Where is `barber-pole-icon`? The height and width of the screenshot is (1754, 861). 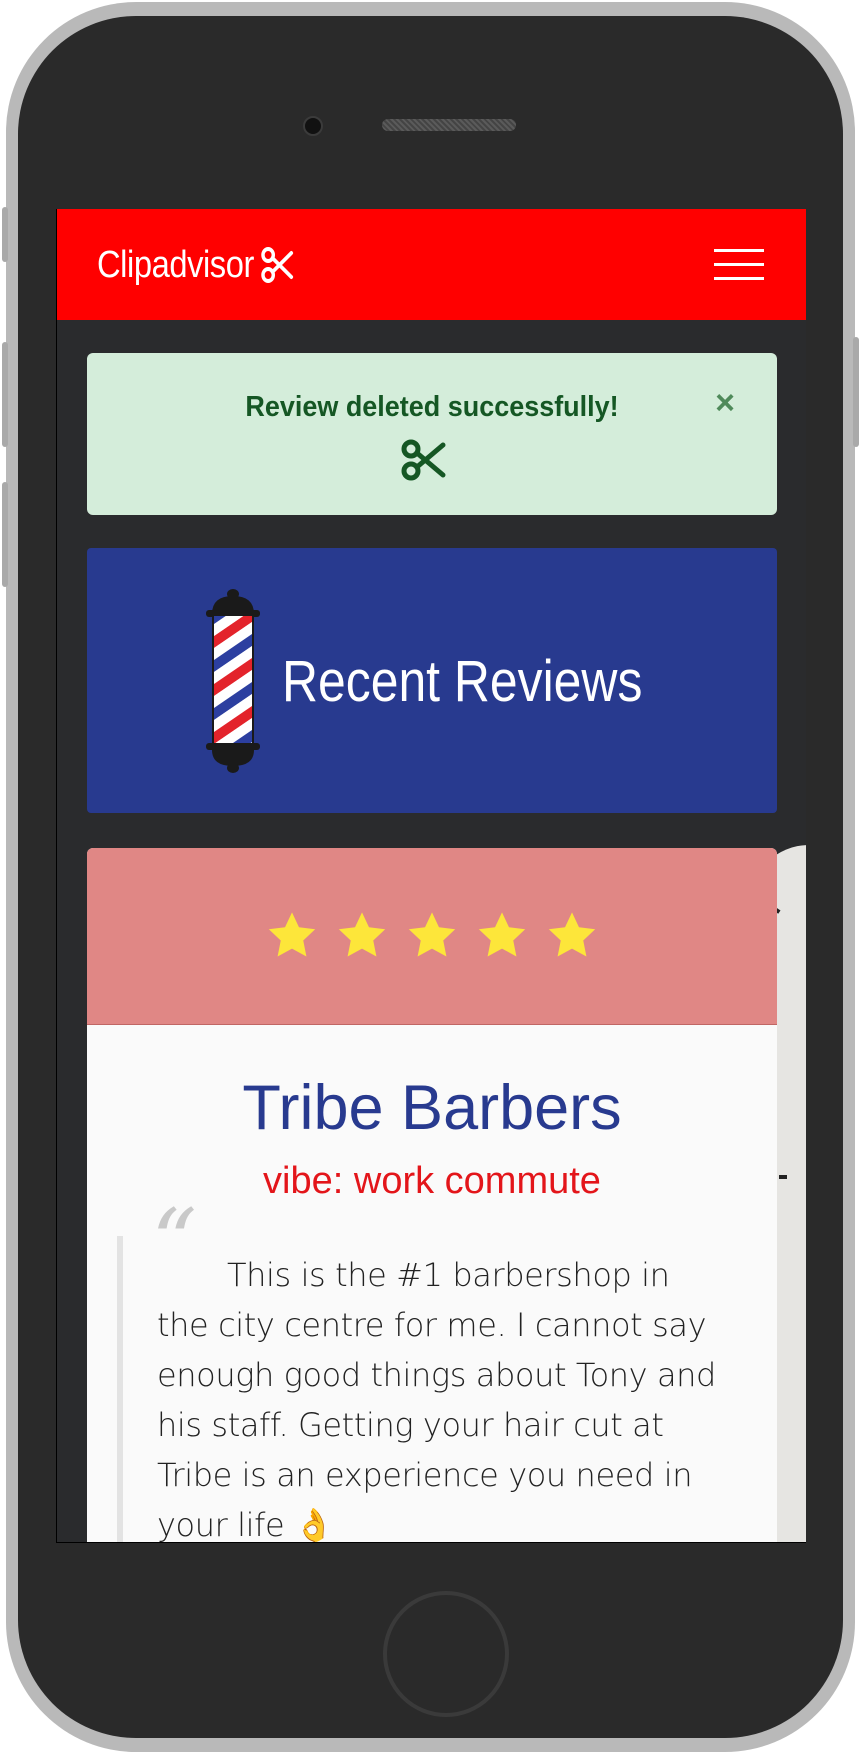 barber-pole-icon is located at coordinates (233, 681).